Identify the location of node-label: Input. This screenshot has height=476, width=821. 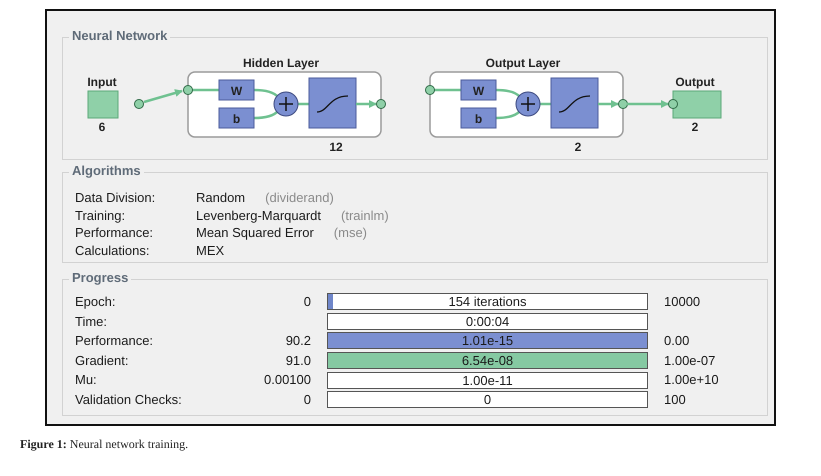
(102, 82).